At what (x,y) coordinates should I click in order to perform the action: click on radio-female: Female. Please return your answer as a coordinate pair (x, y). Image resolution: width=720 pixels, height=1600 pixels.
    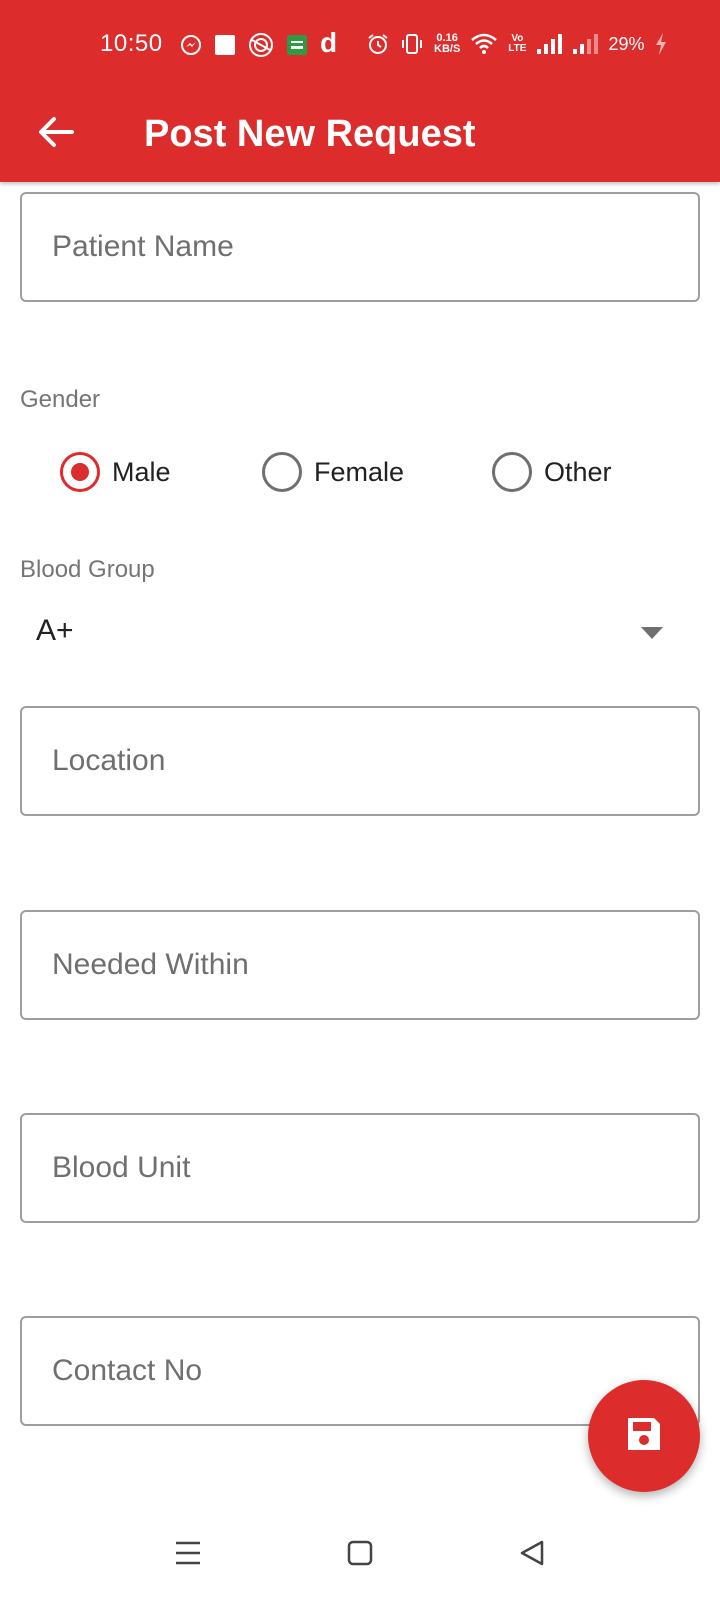
    Looking at the image, I should click on (333, 472).